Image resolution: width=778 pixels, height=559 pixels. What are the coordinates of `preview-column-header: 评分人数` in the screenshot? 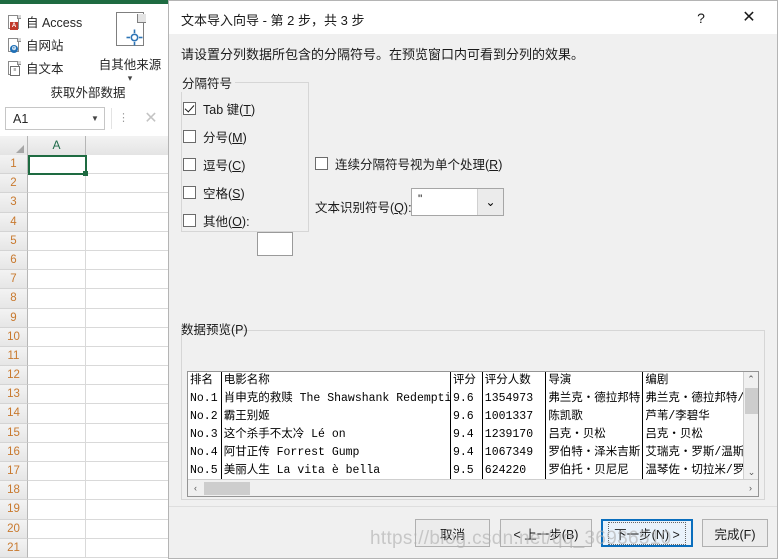 It's located at (515, 381).